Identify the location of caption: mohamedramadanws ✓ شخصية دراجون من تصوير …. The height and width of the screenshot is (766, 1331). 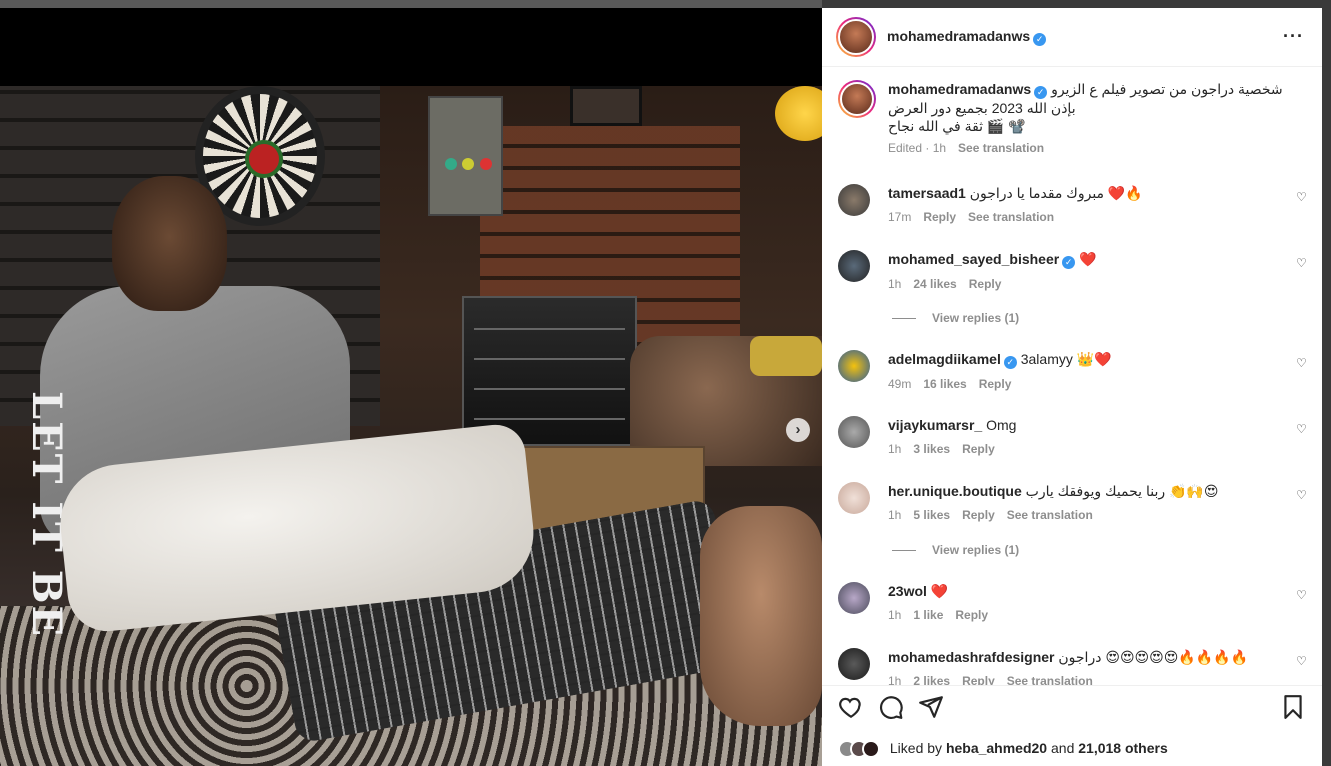
(1073, 125).